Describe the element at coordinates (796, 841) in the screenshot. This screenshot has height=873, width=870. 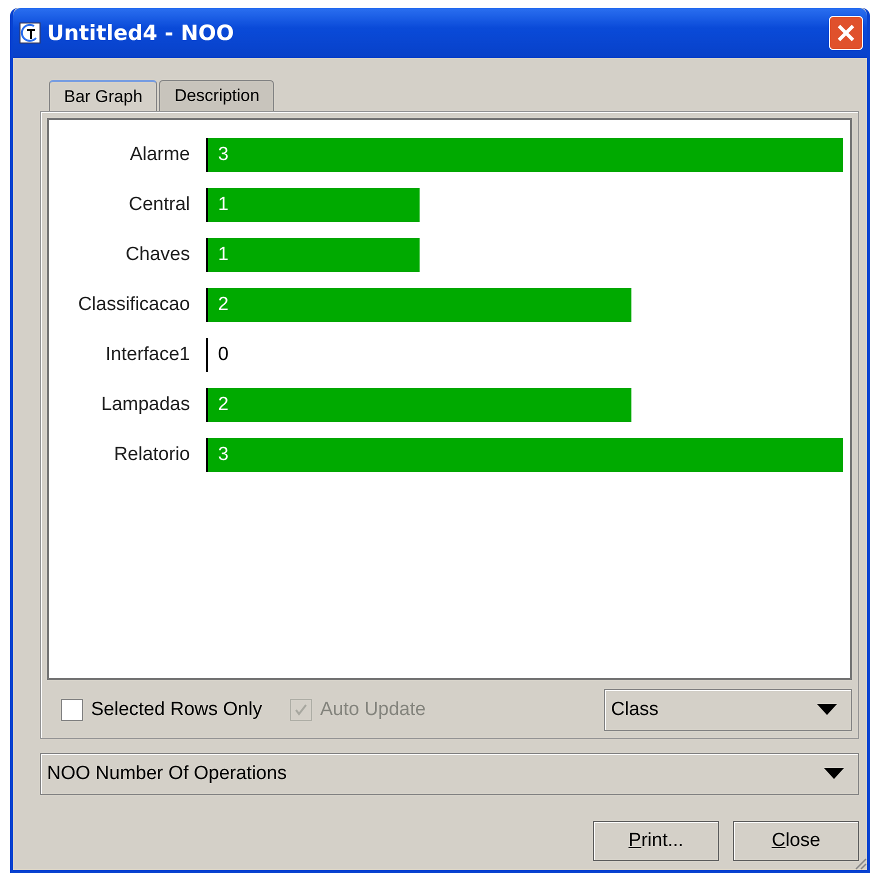
I see `dialog-button: Close` at that location.